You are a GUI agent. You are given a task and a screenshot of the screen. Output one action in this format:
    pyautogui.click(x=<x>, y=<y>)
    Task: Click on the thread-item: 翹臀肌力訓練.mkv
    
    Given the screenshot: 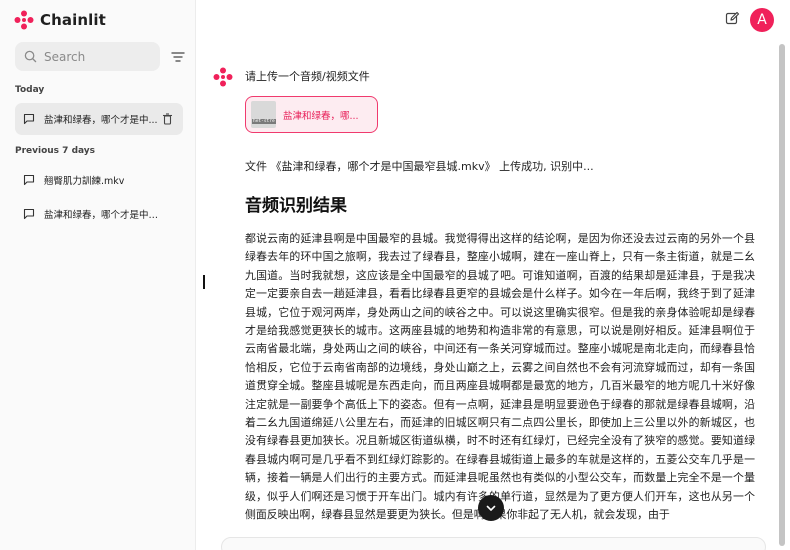 What is the action you would take?
    pyautogui.click(x=99, y=180)
    